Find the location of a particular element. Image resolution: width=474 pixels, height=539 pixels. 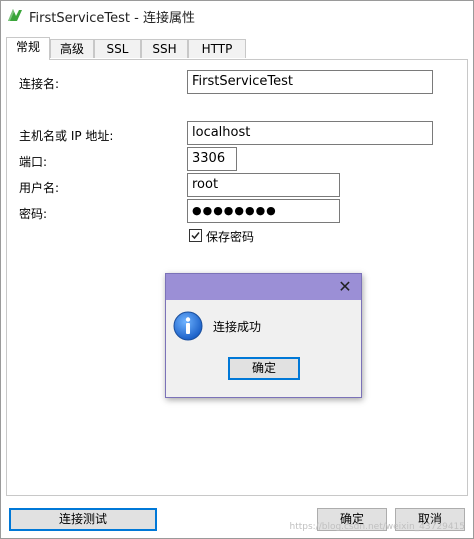

password-input: ●●●●●●●● is located at coordinates (263, 211).